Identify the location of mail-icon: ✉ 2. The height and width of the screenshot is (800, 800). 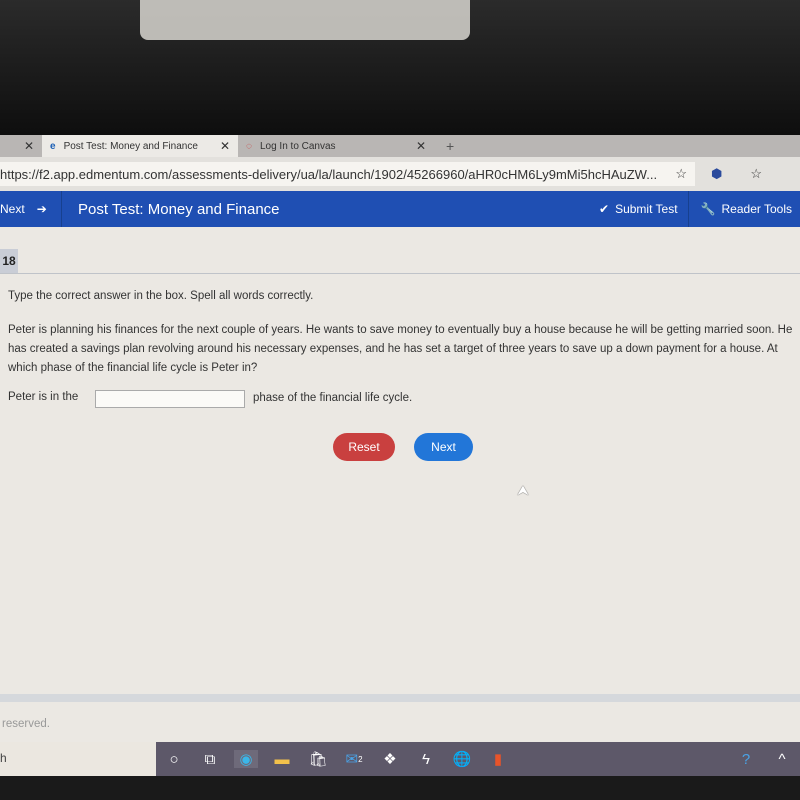
(354, 759).